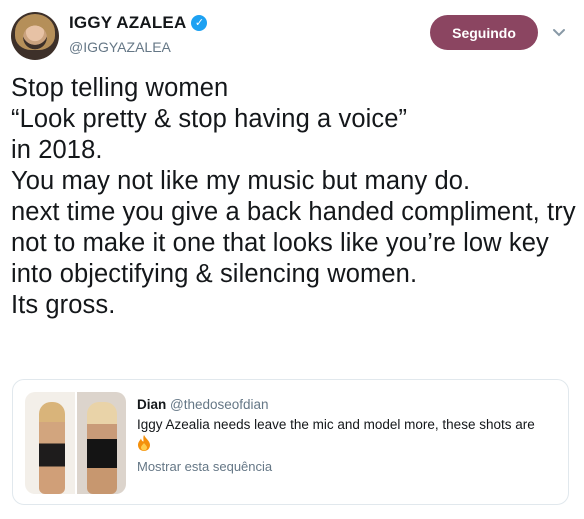 Image resolution: width=584 pixels, height=519 pixels. What do you see at coordinates (199, 23) in the screenshot?
I see `verified-badge-icon: ✓` at bounding box center [199, 23].